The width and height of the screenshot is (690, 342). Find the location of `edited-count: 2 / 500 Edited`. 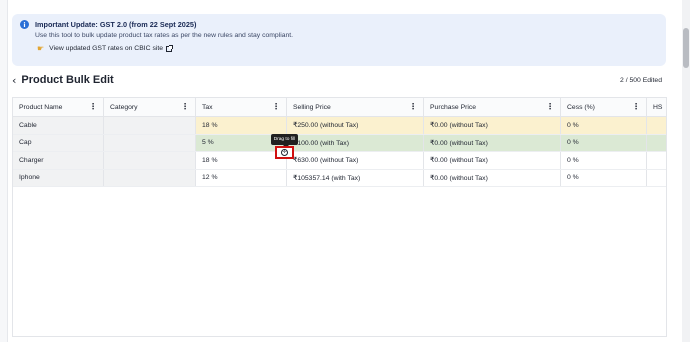

edited-count: 2 / 500 Edited is located at coordinates (641, 80).